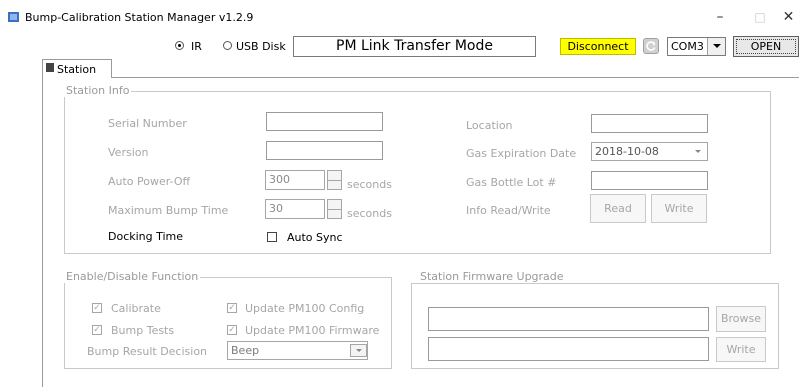  I want to click on open-button: OPEN, so click(766, 46).